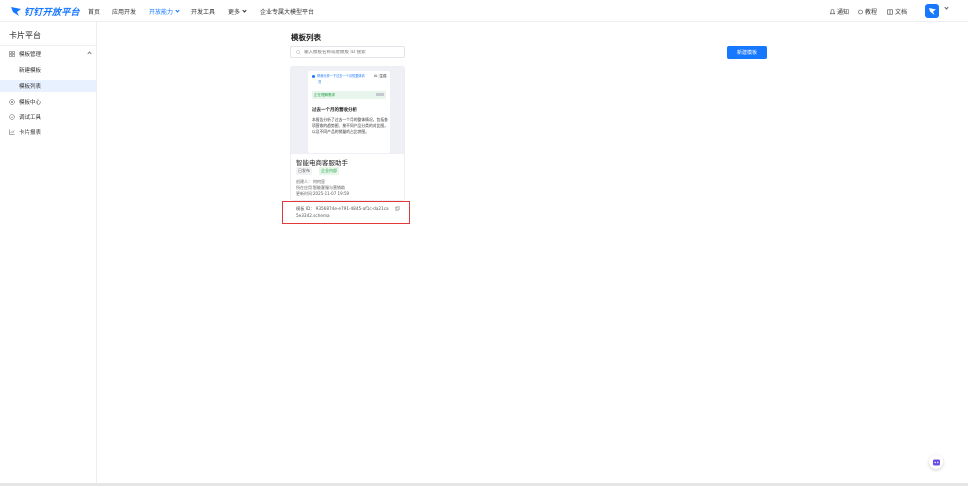  I want to click on template-id-text: 模板 ID： 9356874e-e791-4845-af1c-da21ca, so click(342, 209).